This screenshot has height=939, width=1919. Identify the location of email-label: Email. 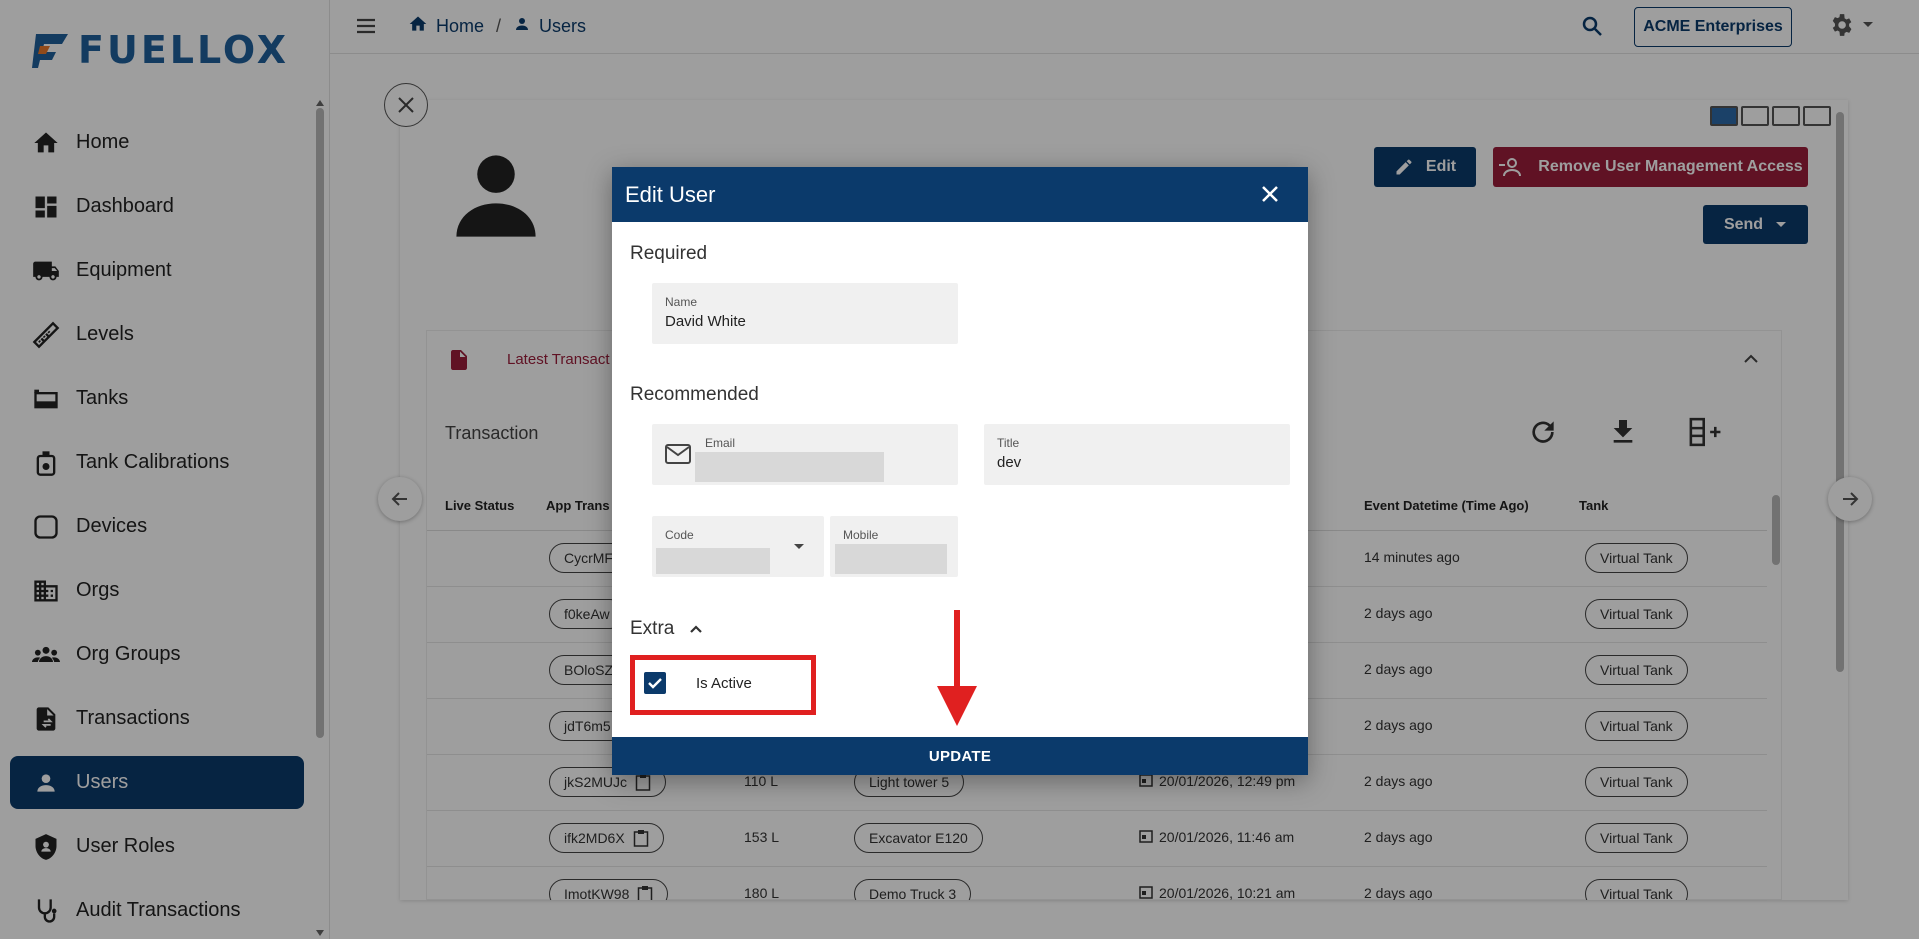
(720, 443).